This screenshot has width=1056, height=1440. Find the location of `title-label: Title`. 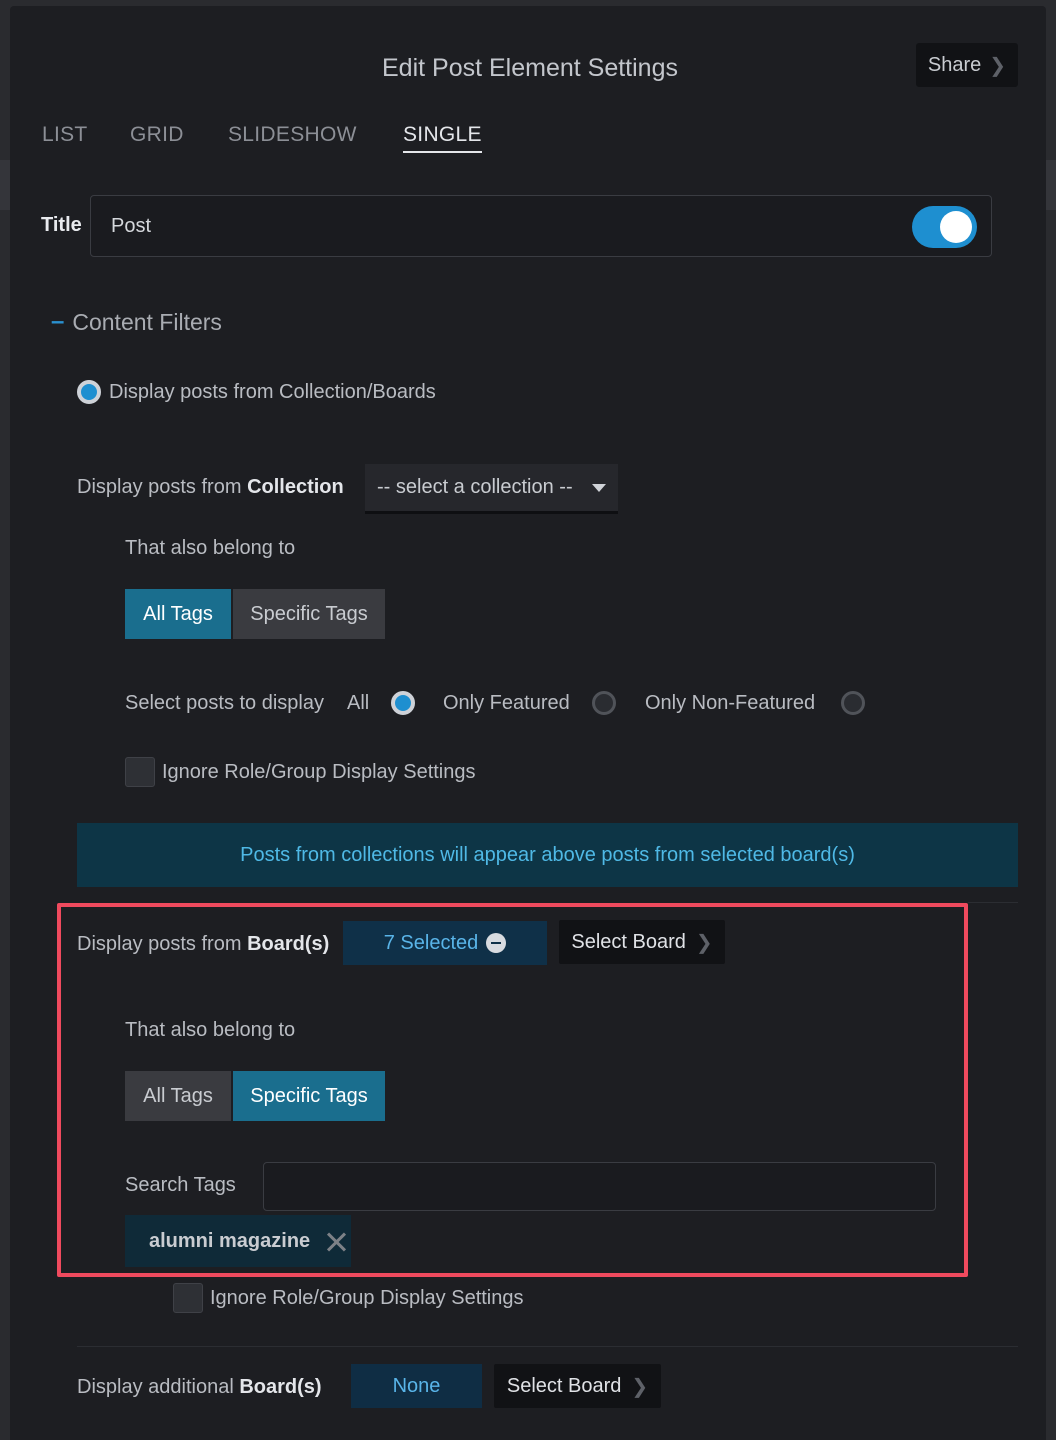

title-label: Title is located at coordinates (61, 225).